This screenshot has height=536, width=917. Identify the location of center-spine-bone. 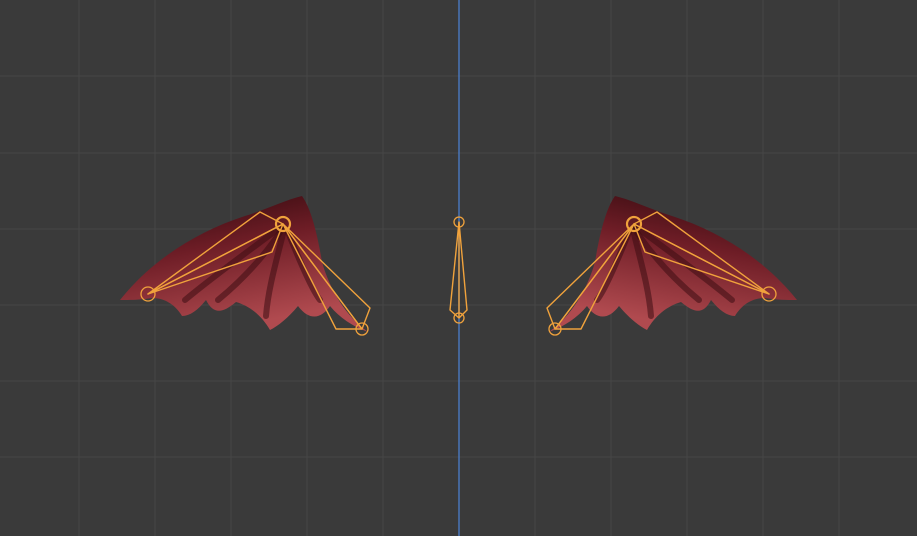
(458, 270).